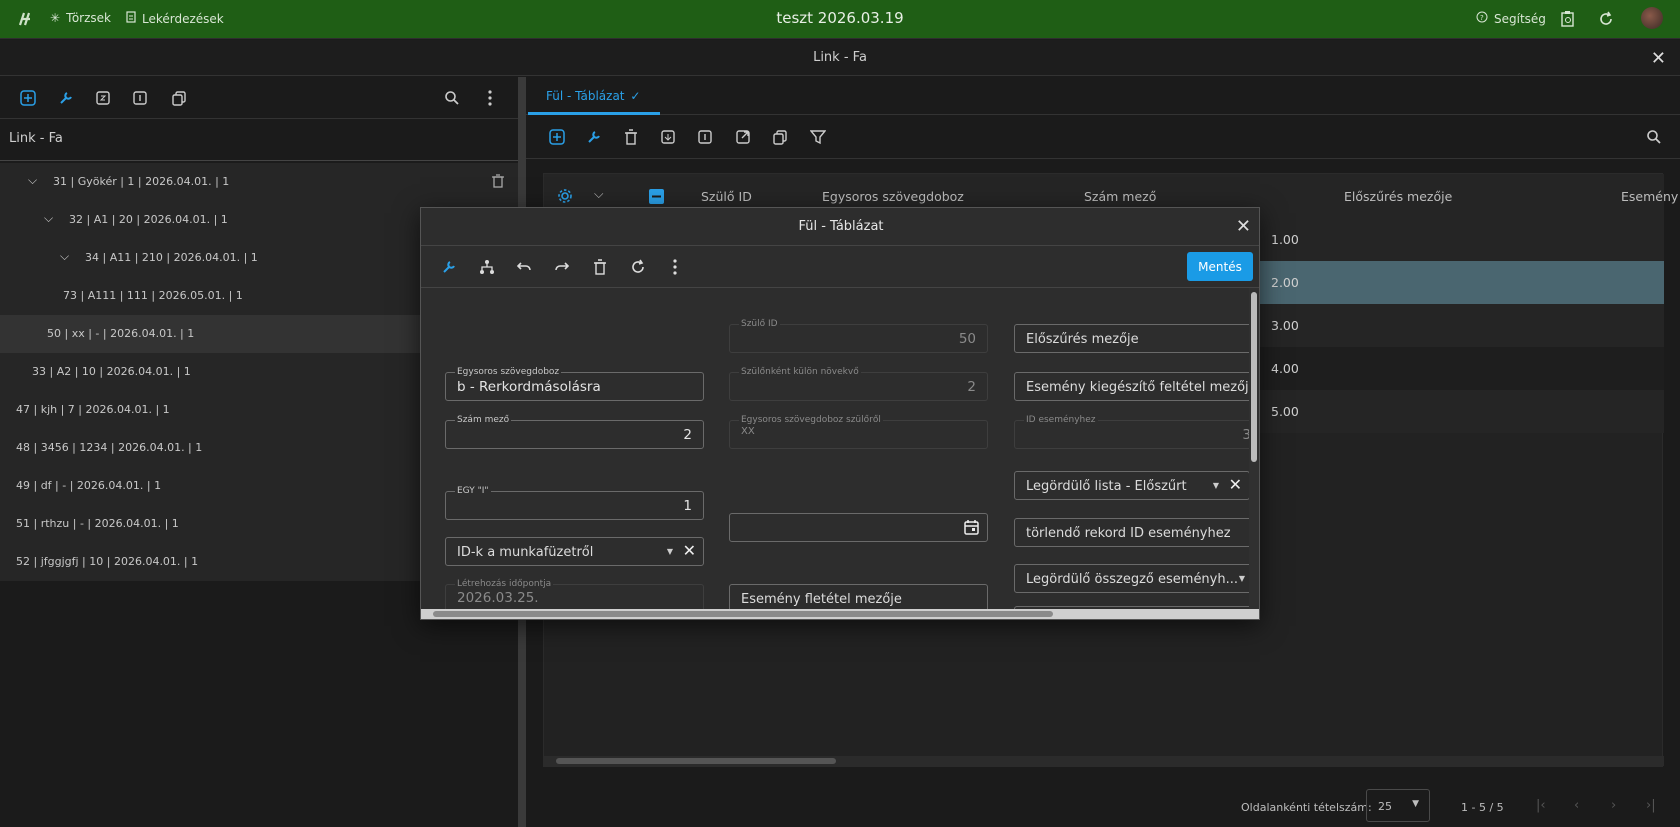 The width and height of the screenshot is (1680, 827). I want to click on dialog-horizontal-scrollbar, so click(840, 614).